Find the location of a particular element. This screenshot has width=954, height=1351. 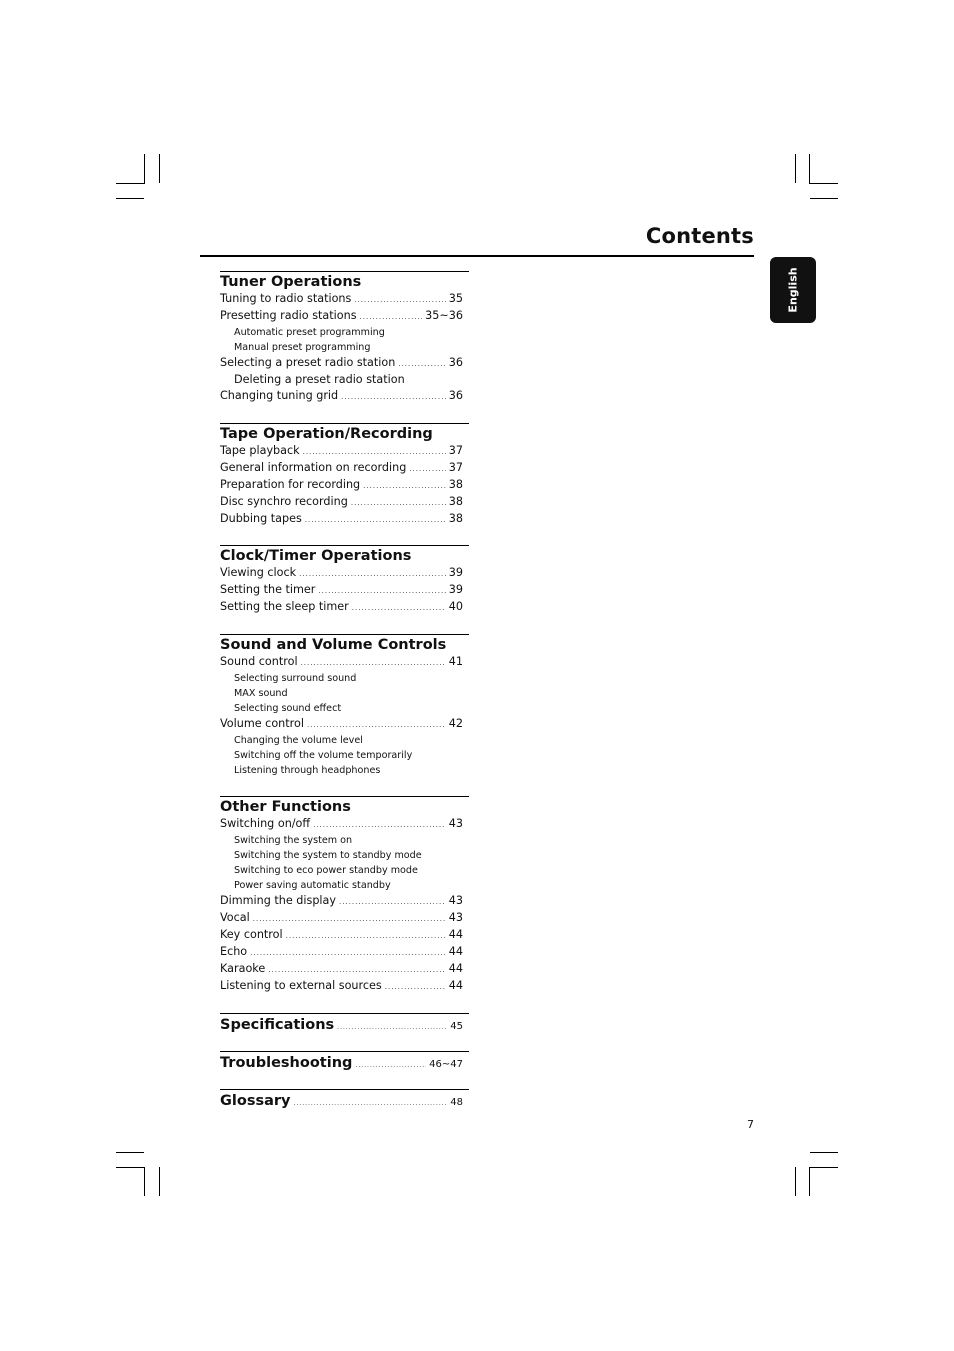

entry-label: Selecting a preset radio station is located at coordinates (308, 362).